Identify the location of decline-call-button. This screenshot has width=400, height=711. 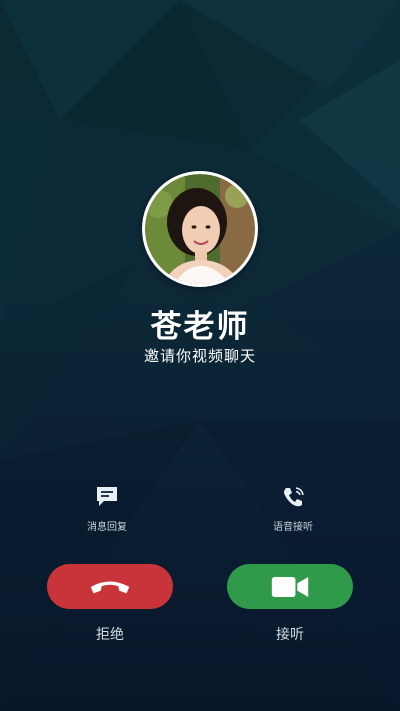
(110, 586).